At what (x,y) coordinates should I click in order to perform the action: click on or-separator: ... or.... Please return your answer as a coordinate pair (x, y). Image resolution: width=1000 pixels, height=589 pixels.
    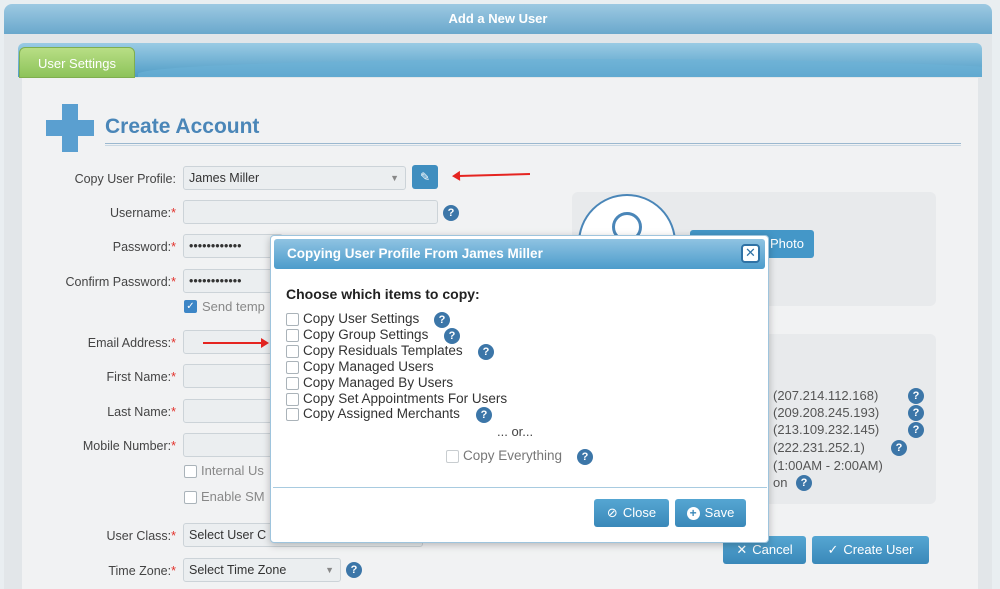
    Looking at the image, I should click on (515, 431).